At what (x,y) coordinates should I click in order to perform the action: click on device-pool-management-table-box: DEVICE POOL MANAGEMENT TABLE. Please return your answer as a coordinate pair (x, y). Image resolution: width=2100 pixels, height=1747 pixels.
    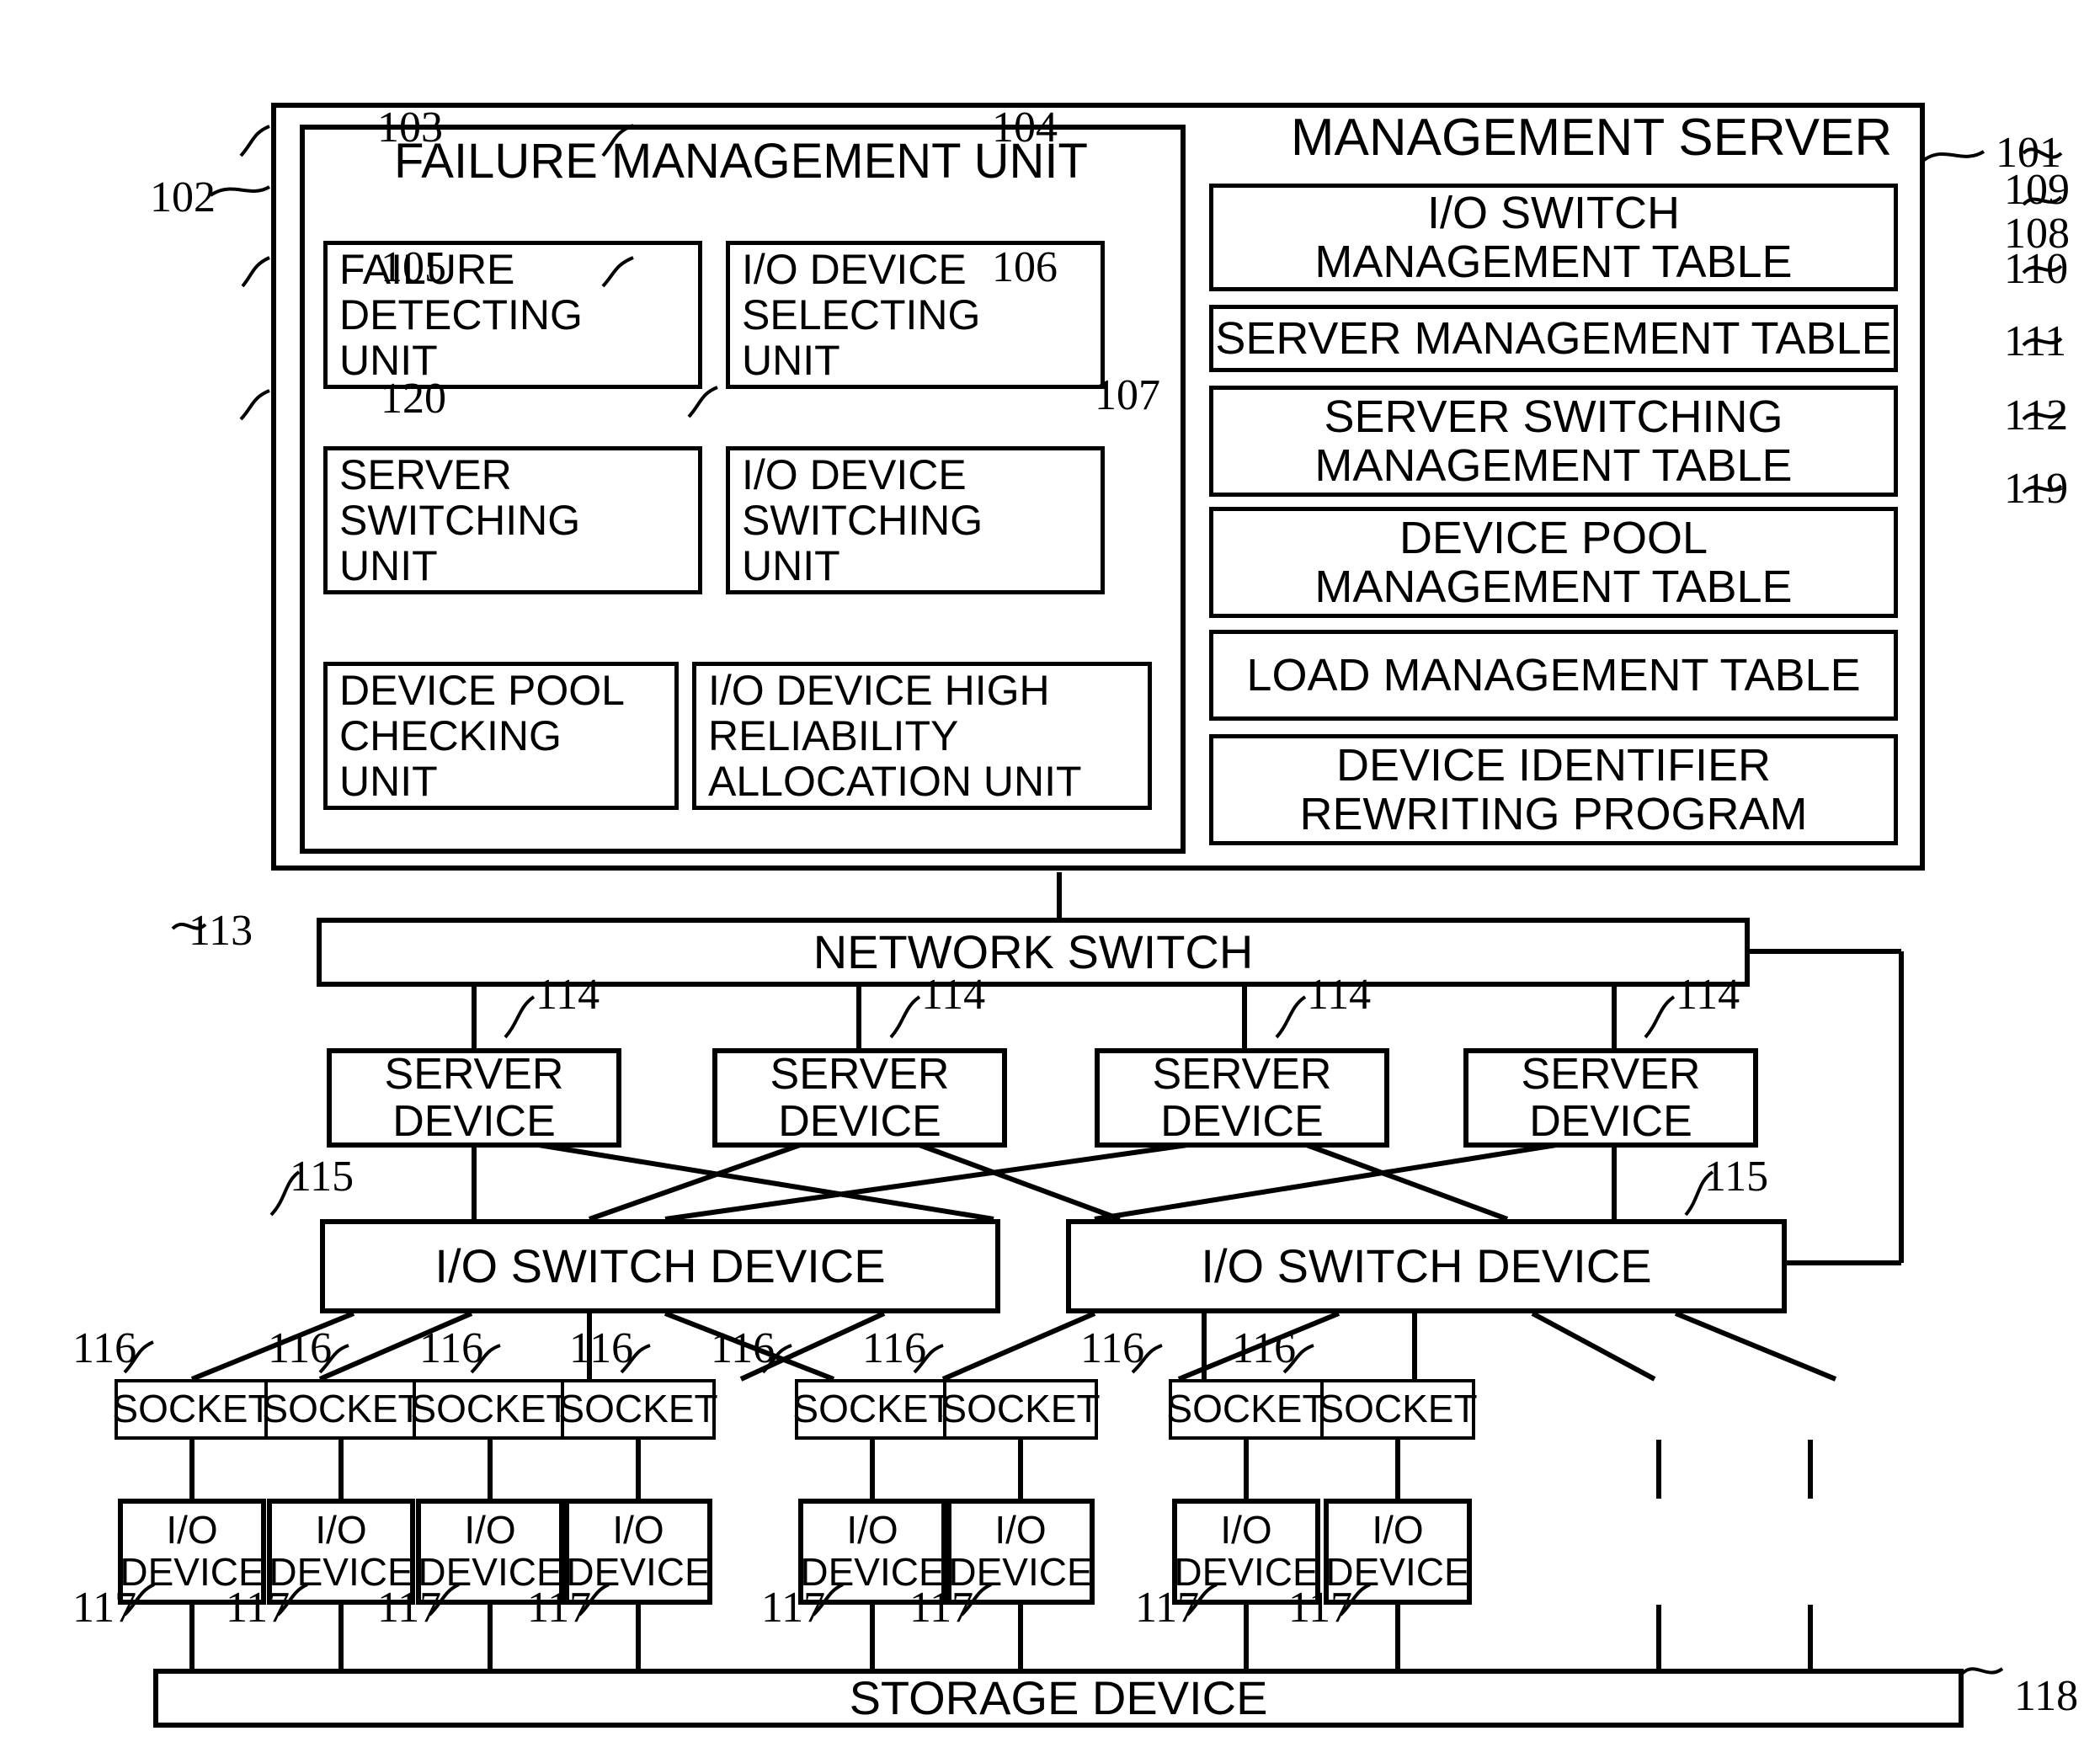
    Looking at the image, I should click on (1553, 563).